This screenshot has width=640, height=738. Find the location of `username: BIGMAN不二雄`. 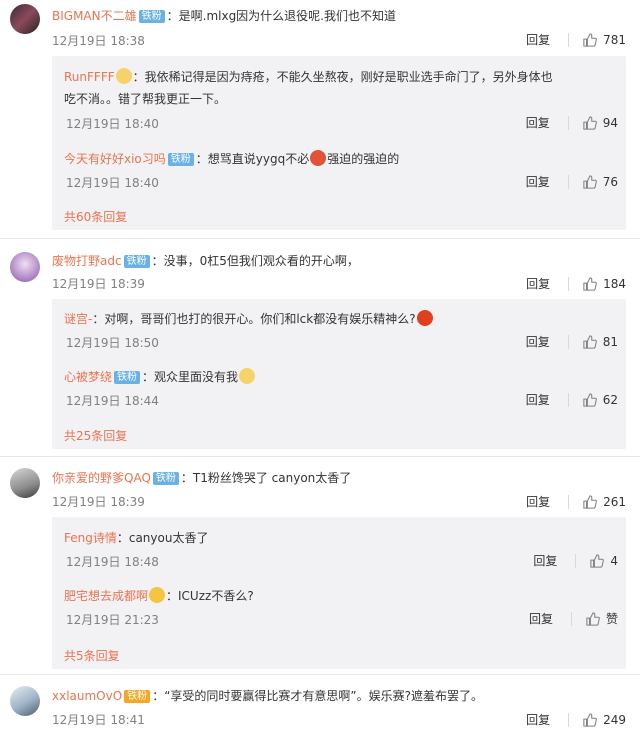

username: BIGMAN不二雄 is located at coordinates (94, 16).